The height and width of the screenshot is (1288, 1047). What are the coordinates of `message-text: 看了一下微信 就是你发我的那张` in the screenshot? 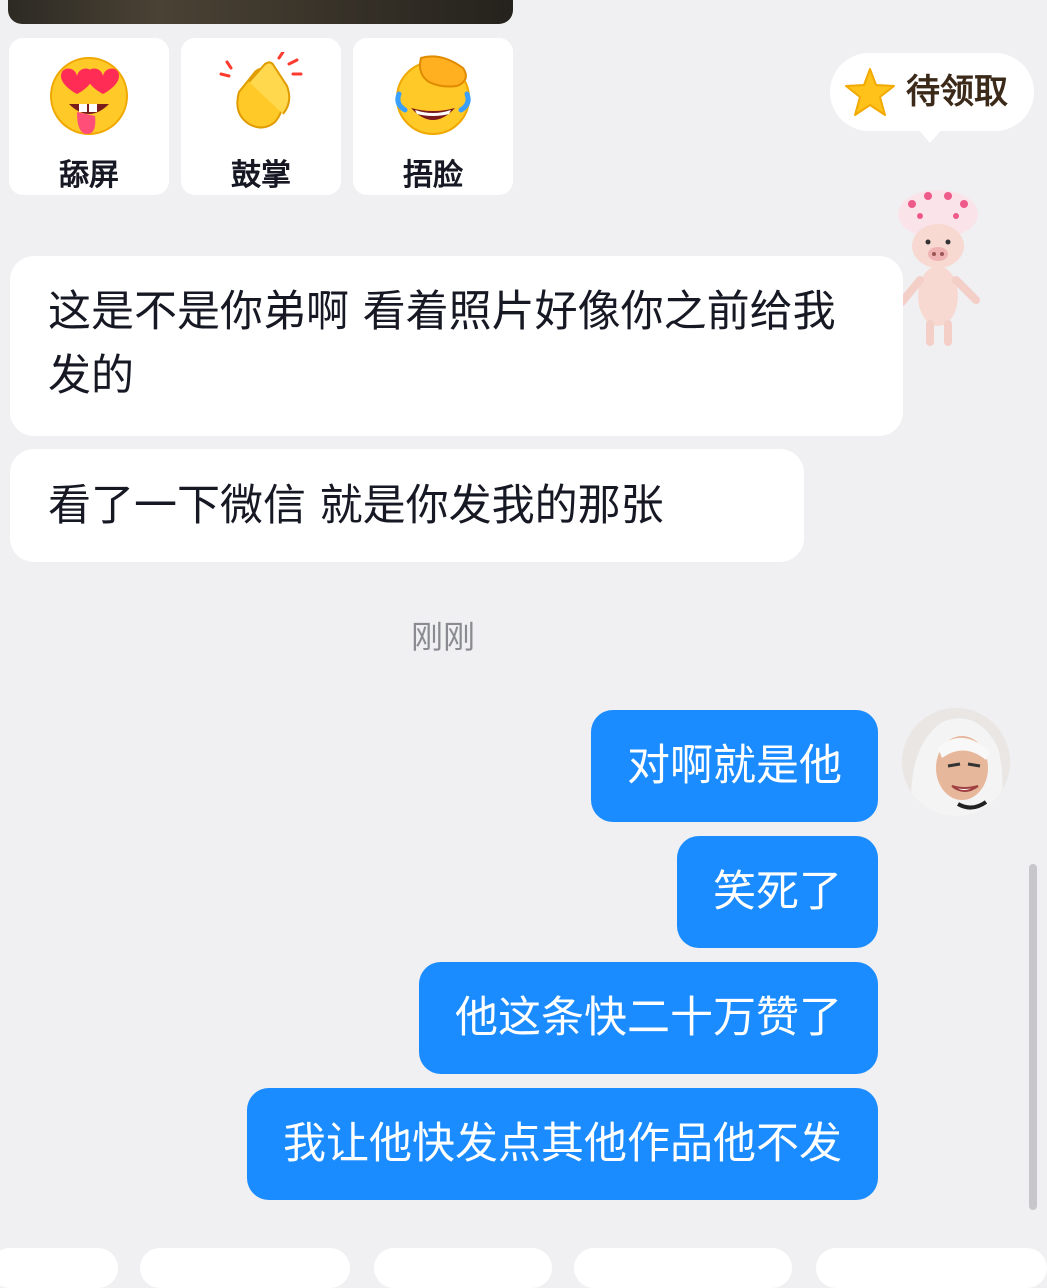 It's located at (356, 506).